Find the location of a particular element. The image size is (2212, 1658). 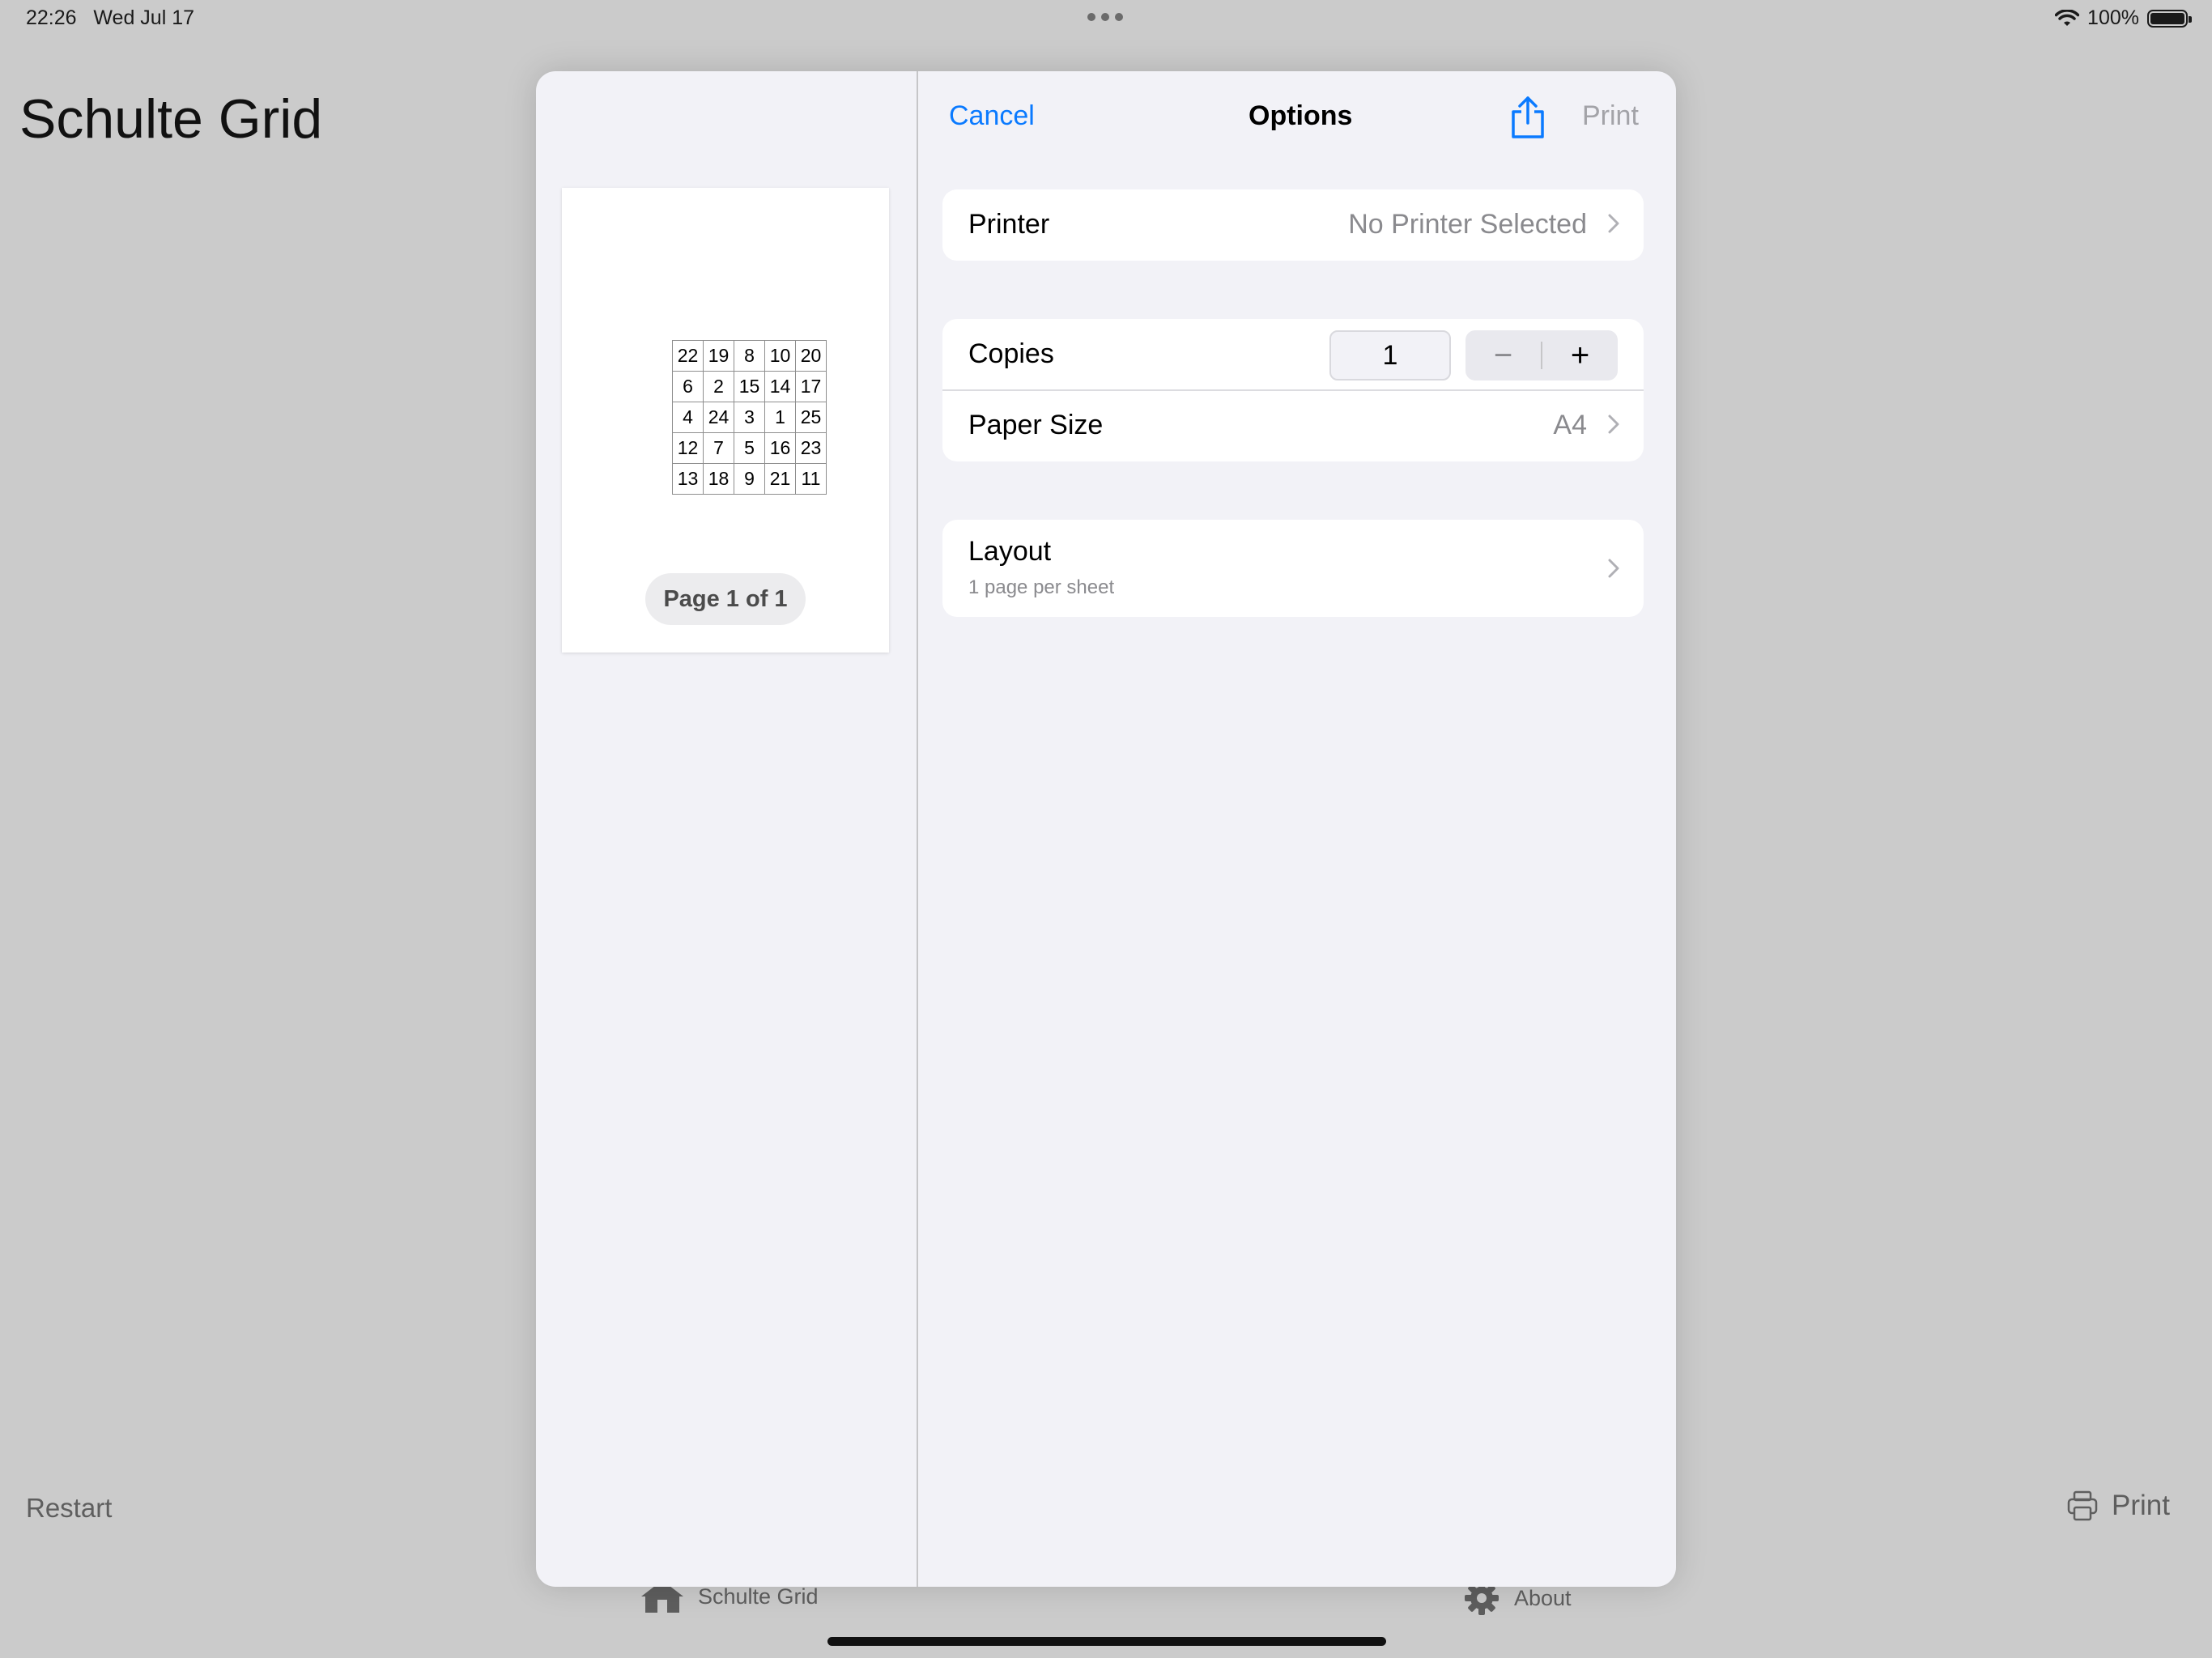

printer-value: No Printer Selected is located at coordinates (1468, 224).